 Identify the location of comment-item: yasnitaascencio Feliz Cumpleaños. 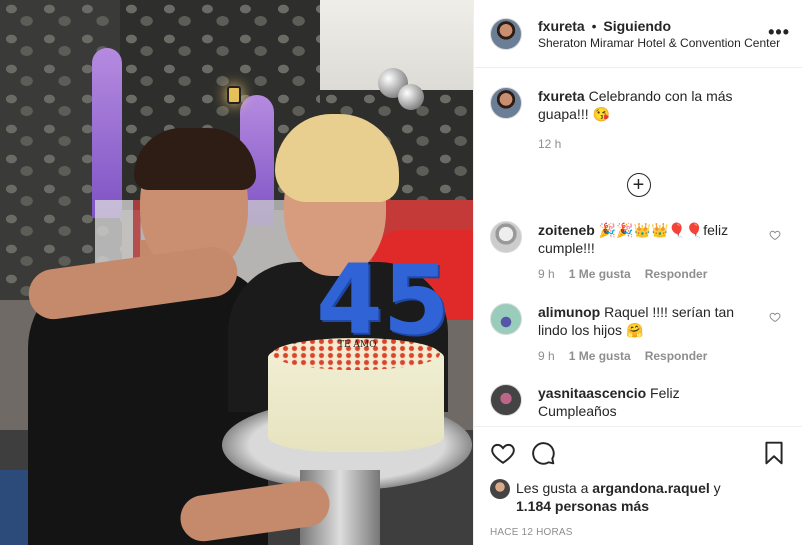
(638, 402).